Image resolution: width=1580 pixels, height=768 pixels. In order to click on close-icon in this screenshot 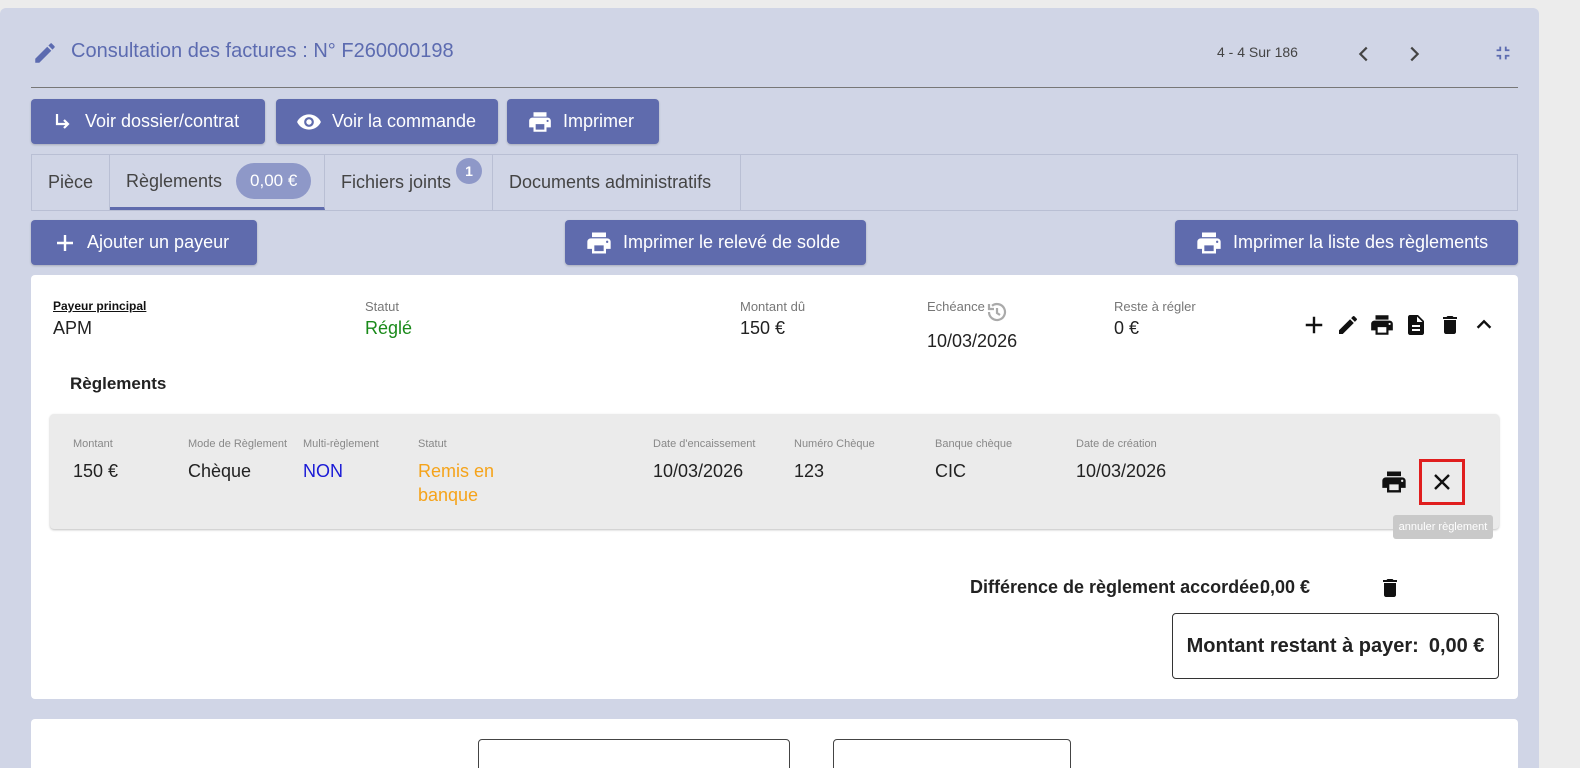, I will do `click(1442, 482)`.